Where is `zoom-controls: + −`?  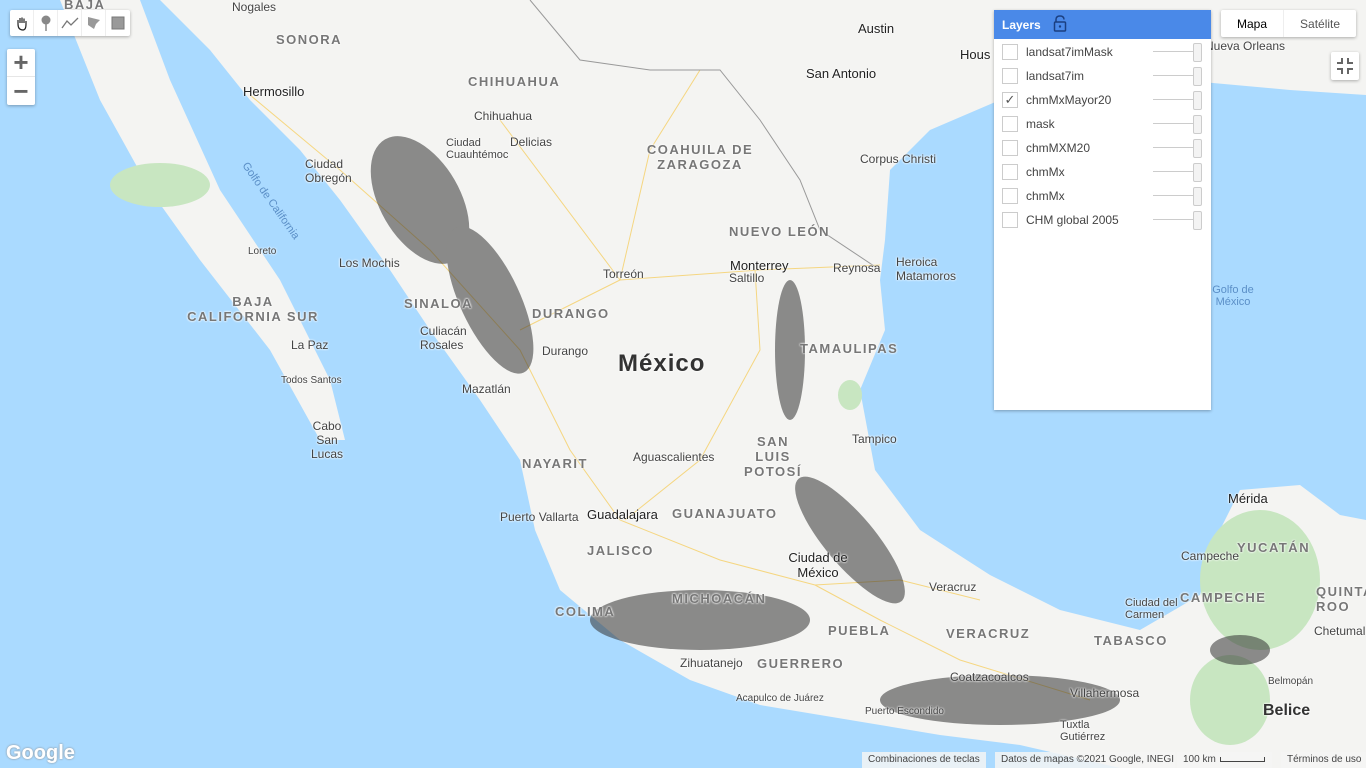 zoom-controls: + − is located at coordinates (21, 76).